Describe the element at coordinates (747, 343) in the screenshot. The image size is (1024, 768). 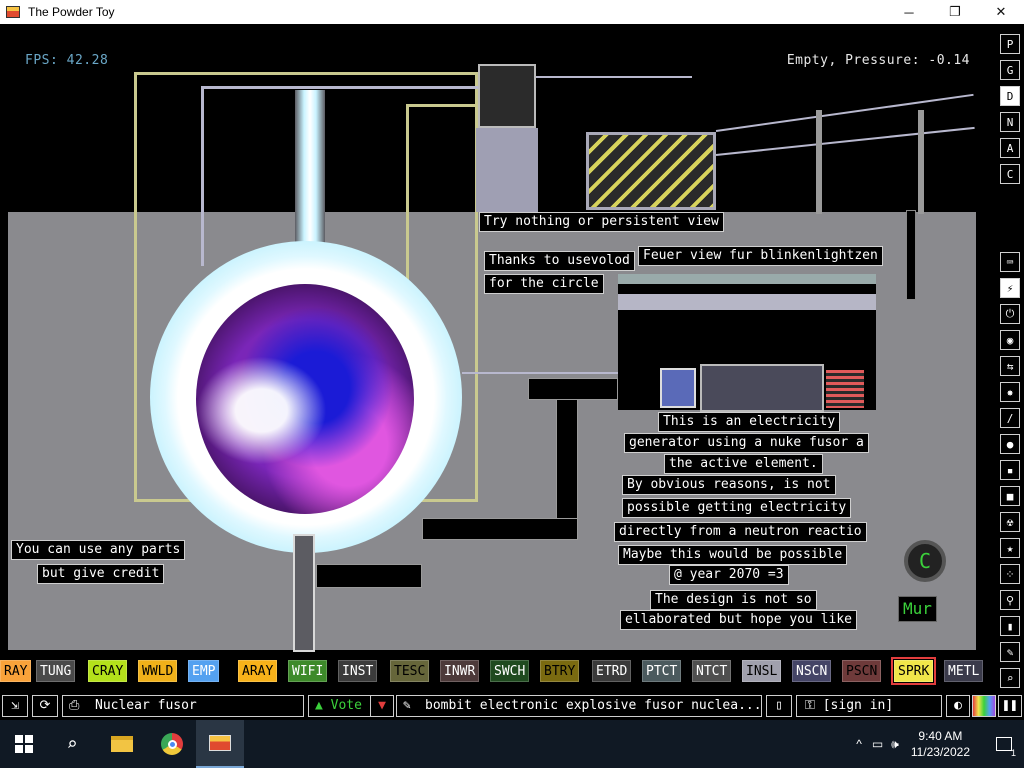
I see `generator-chamber` at that location.